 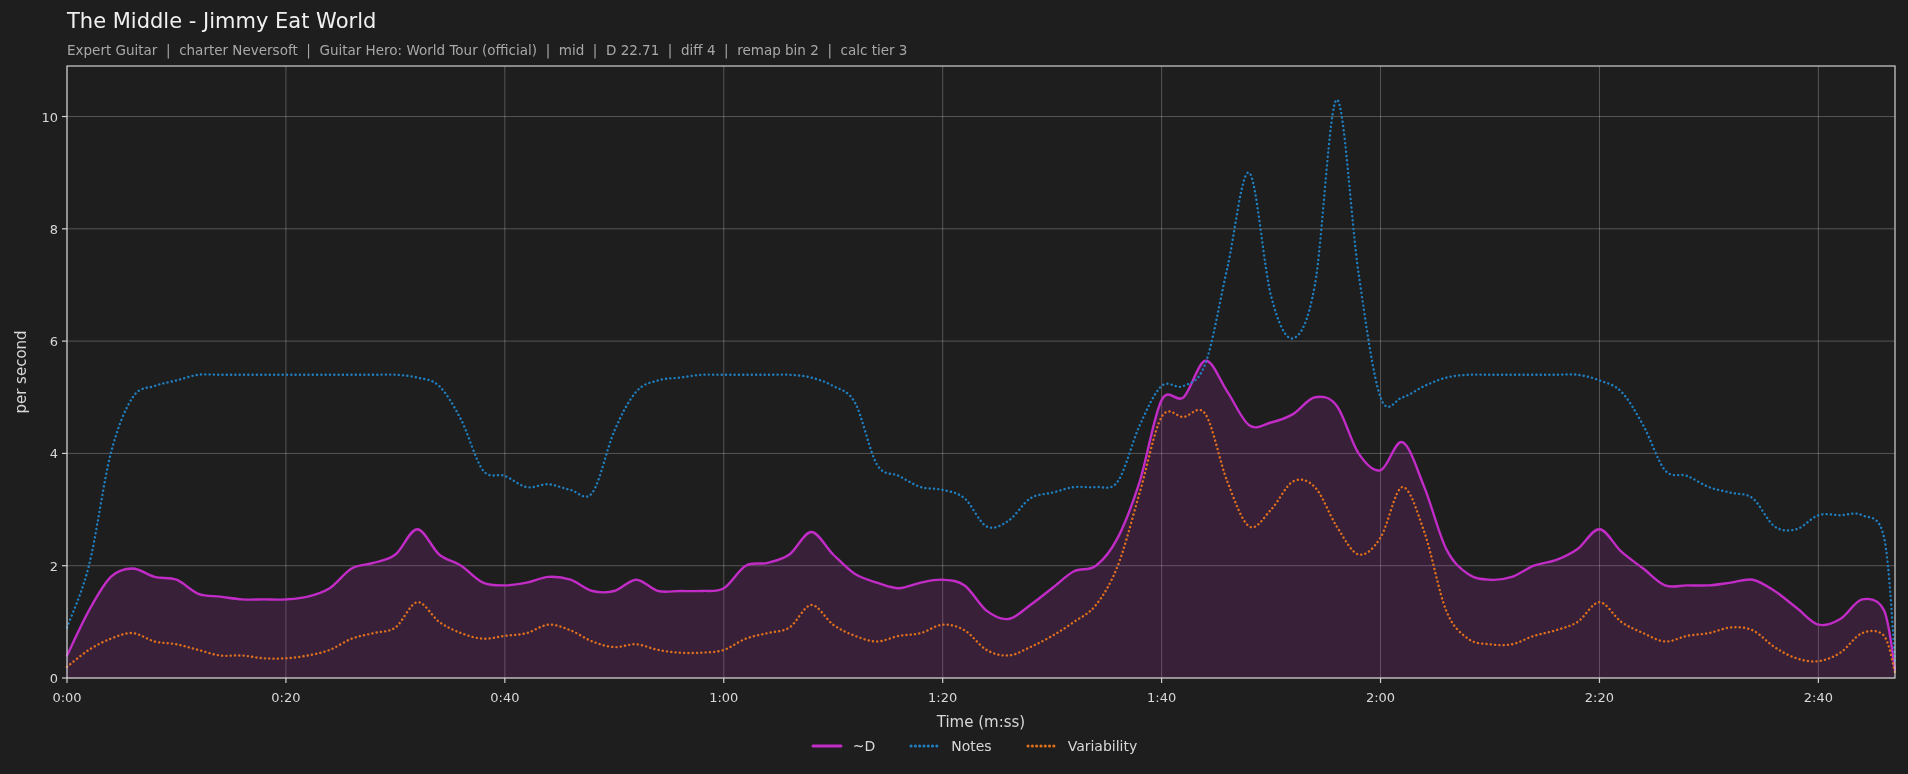 I want to click on tick-label: 2, so click(x=53, y=566).